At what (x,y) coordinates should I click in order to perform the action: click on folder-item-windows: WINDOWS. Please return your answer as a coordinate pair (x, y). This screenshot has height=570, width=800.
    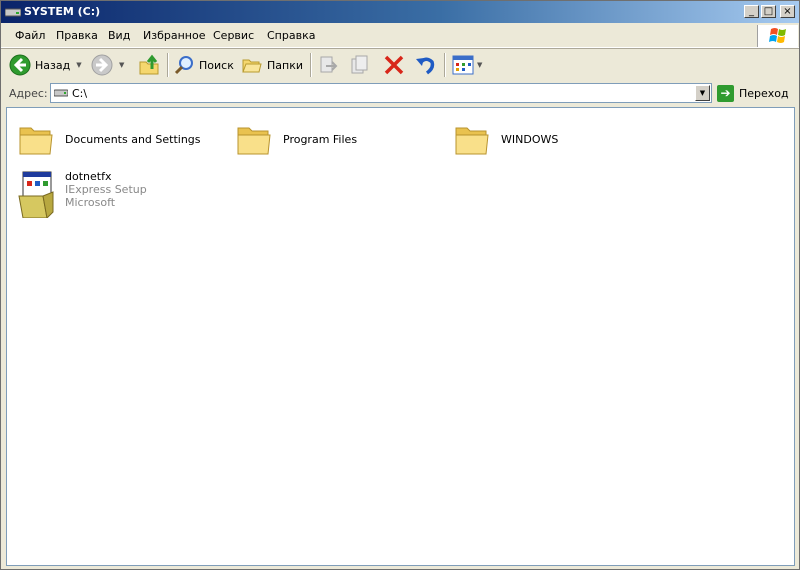
    Looking at the image, I should click on (505, 139).